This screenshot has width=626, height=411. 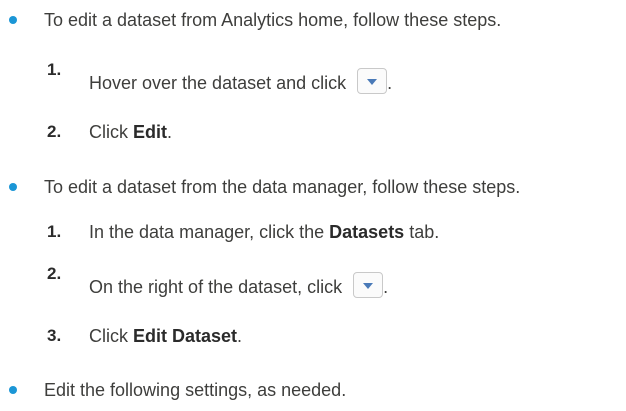 I want to click on step-text: On the right of the dataset, click ., so click(x=239, y=285).